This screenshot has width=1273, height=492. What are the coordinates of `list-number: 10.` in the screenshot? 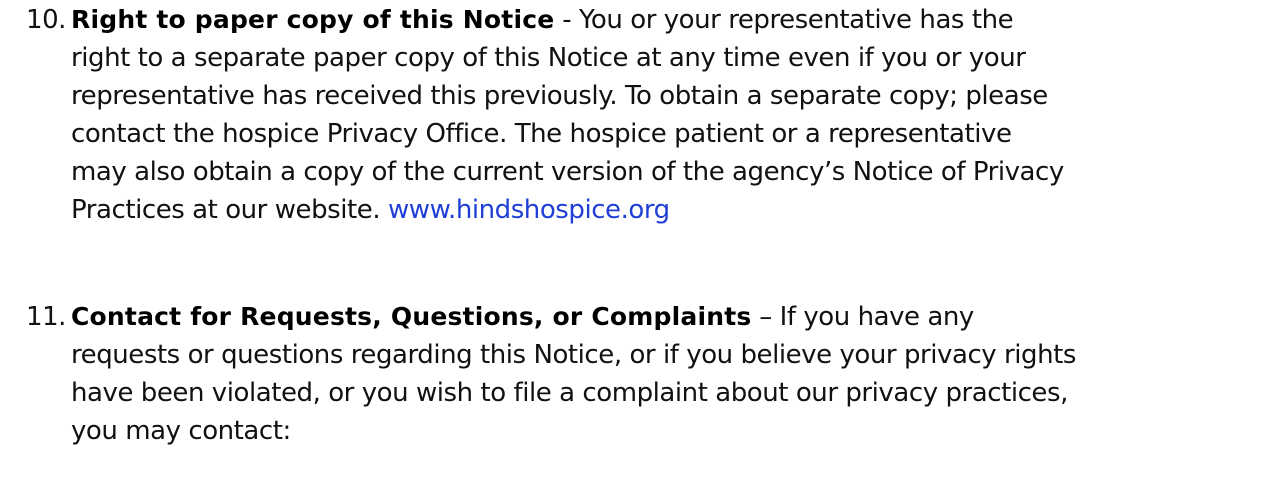 It's located at (46, 20).